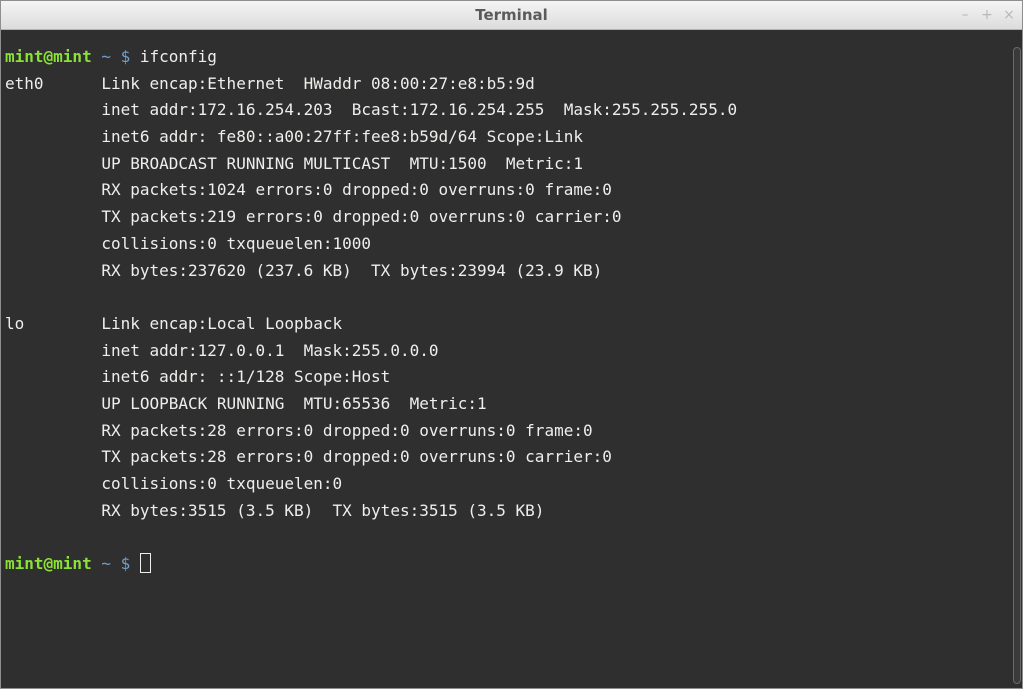  What do you see at coordinates (135, 563) in the screenshot?
I see `command-text` at bounding box center [135, 563].